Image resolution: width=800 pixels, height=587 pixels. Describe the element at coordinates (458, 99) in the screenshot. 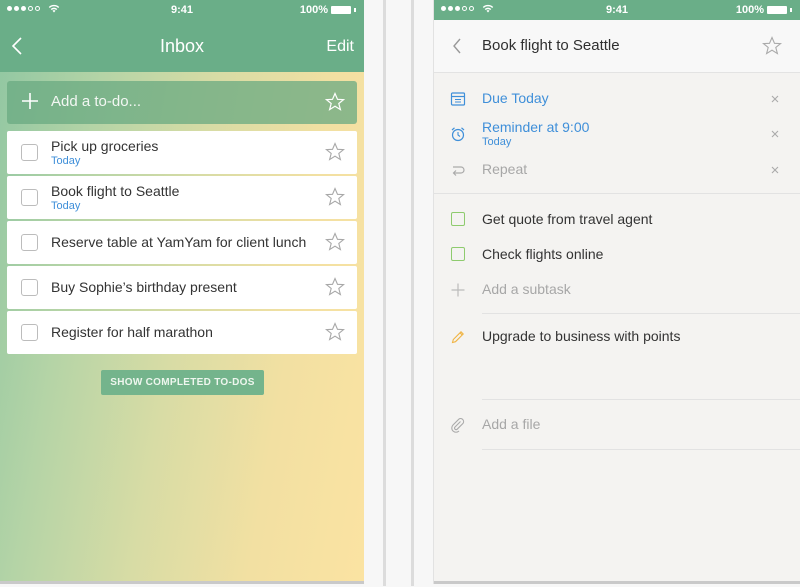

I see `calendar-icon` at that location.